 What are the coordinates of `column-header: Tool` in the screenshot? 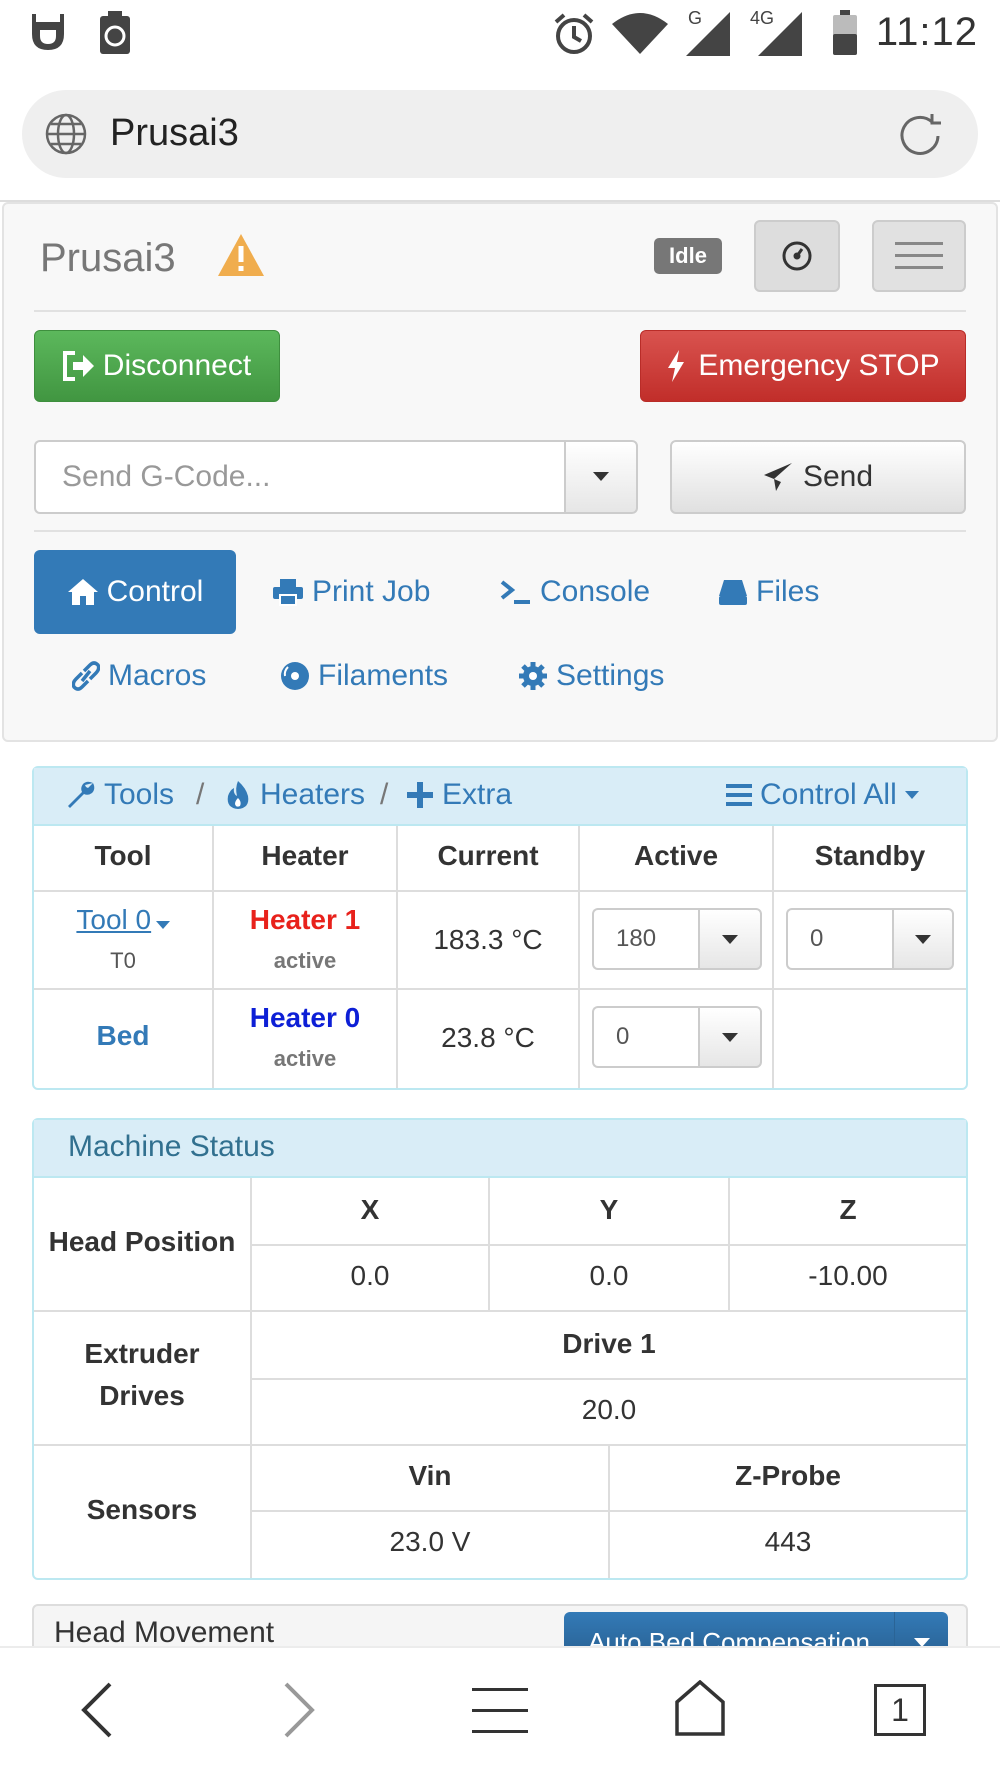 It's located at (123, 855).